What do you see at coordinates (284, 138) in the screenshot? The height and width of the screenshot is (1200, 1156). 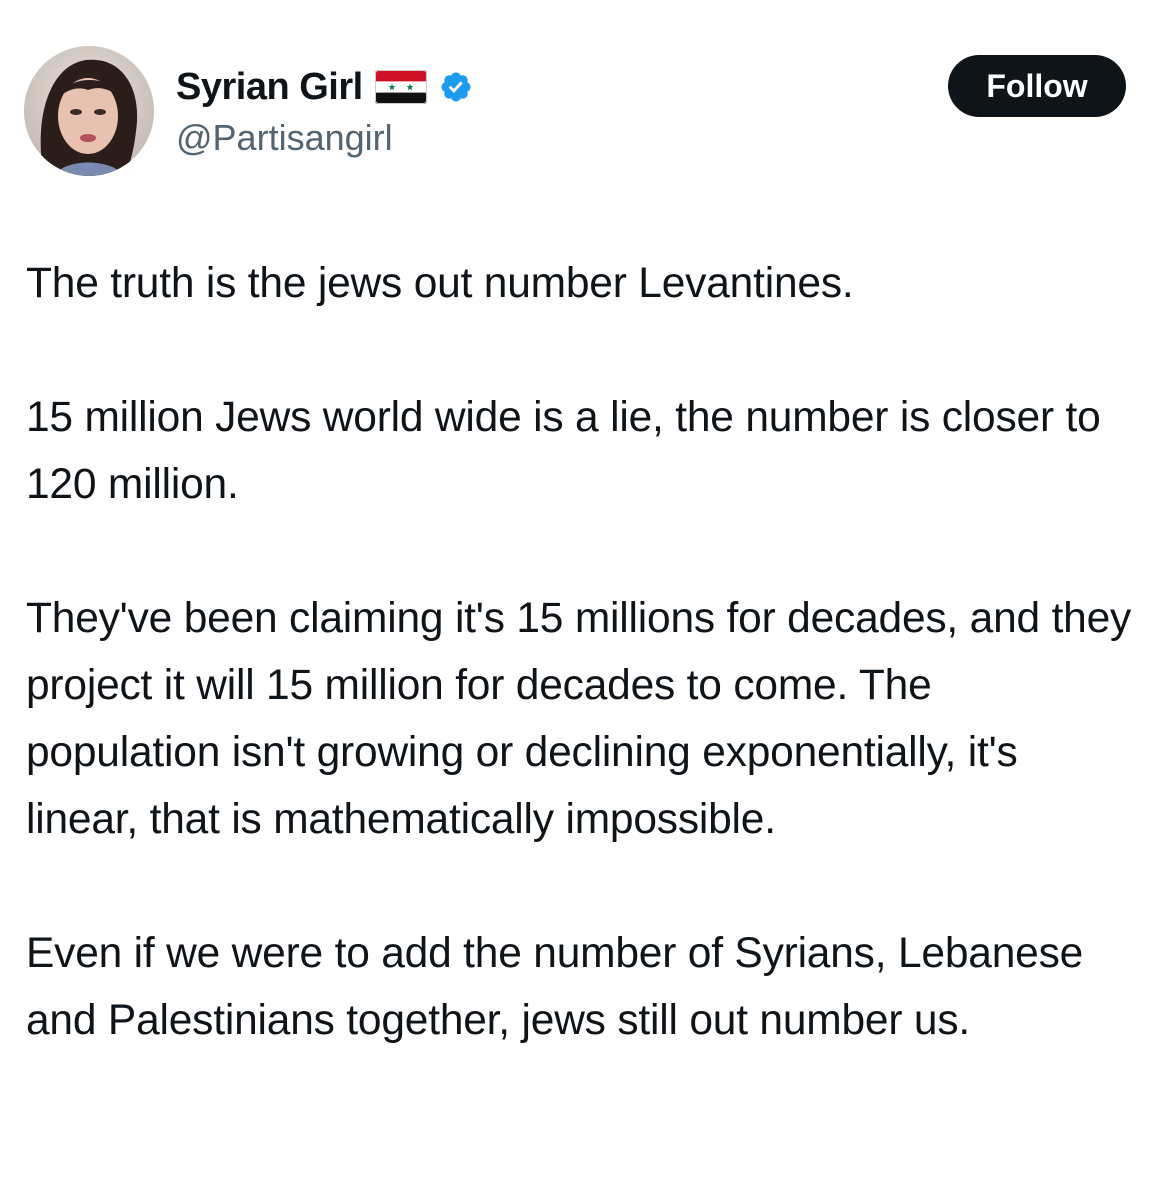 I see `author-handle: @Partisangirl` at bounding box center [284, 138].